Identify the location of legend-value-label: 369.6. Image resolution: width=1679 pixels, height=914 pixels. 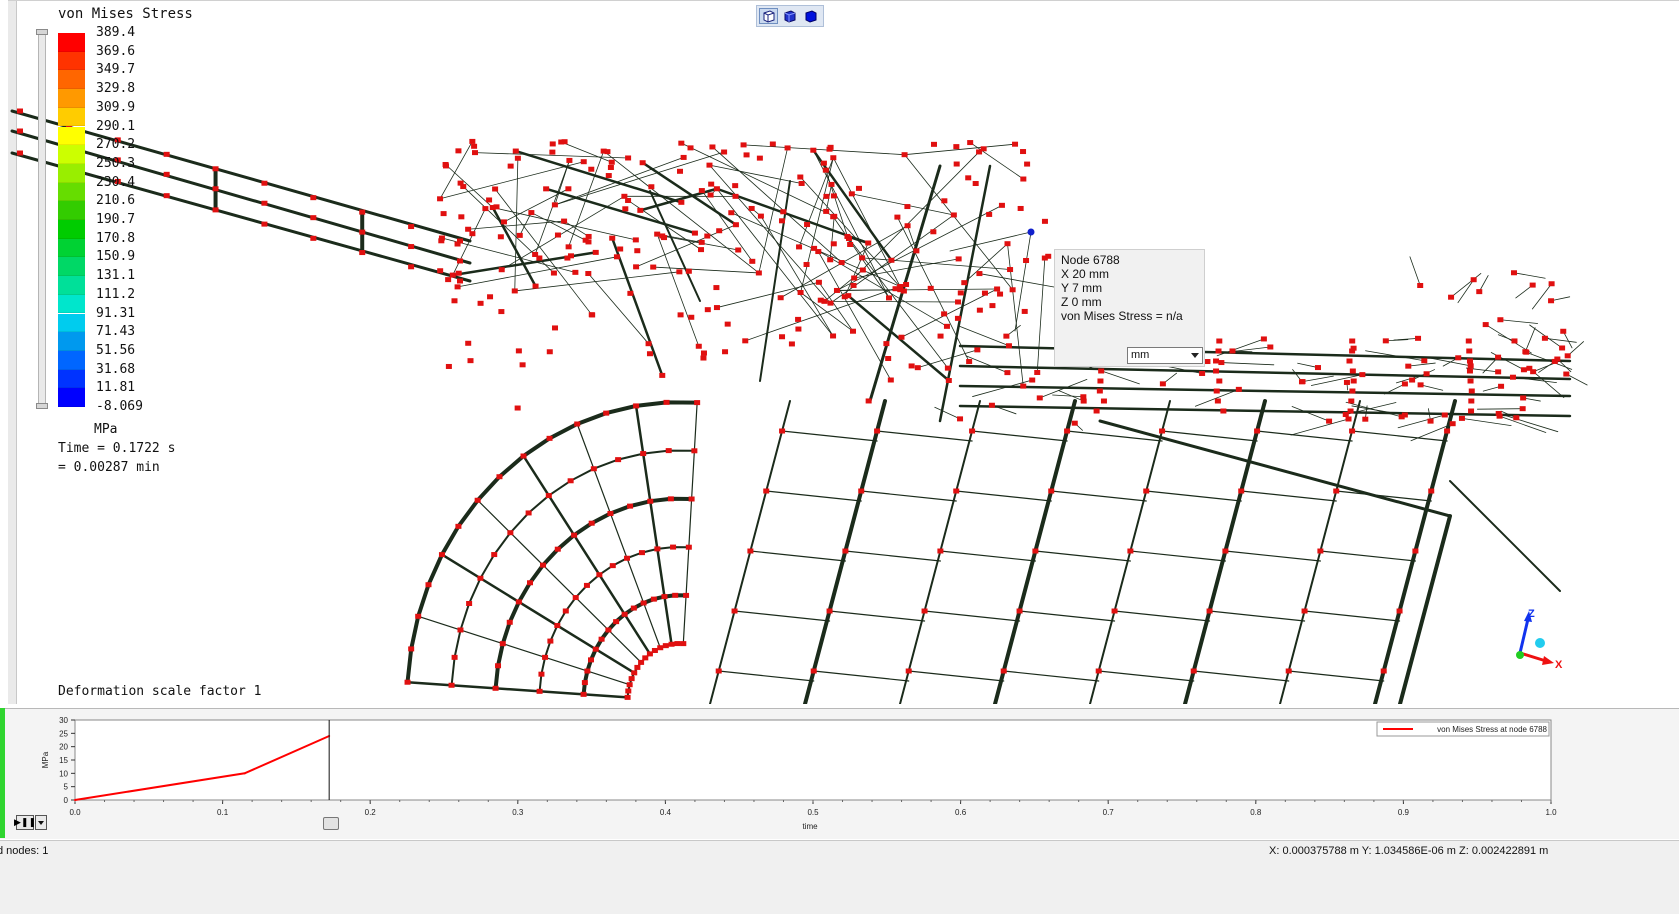
(115, 52).